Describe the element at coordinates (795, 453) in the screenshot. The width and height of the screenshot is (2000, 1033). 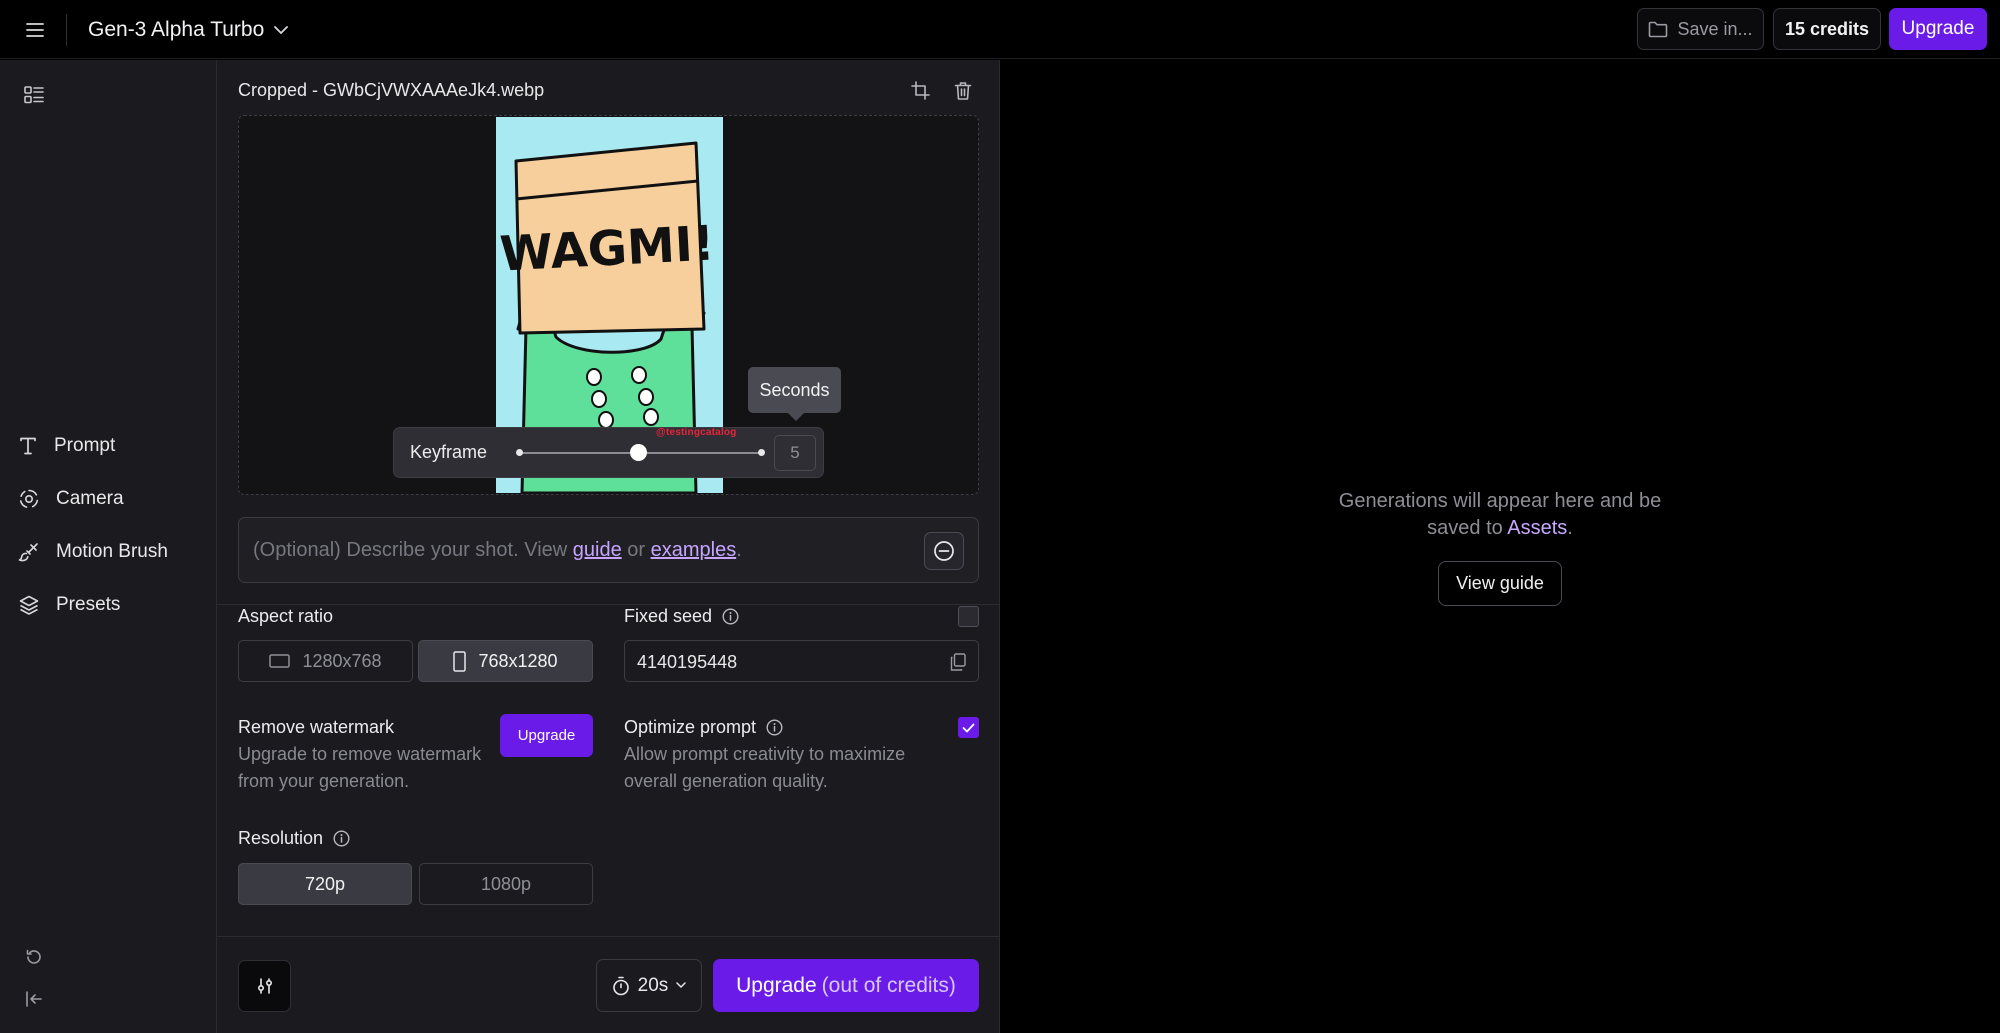
I see `keyframe-seconds-input: 5` at that location.